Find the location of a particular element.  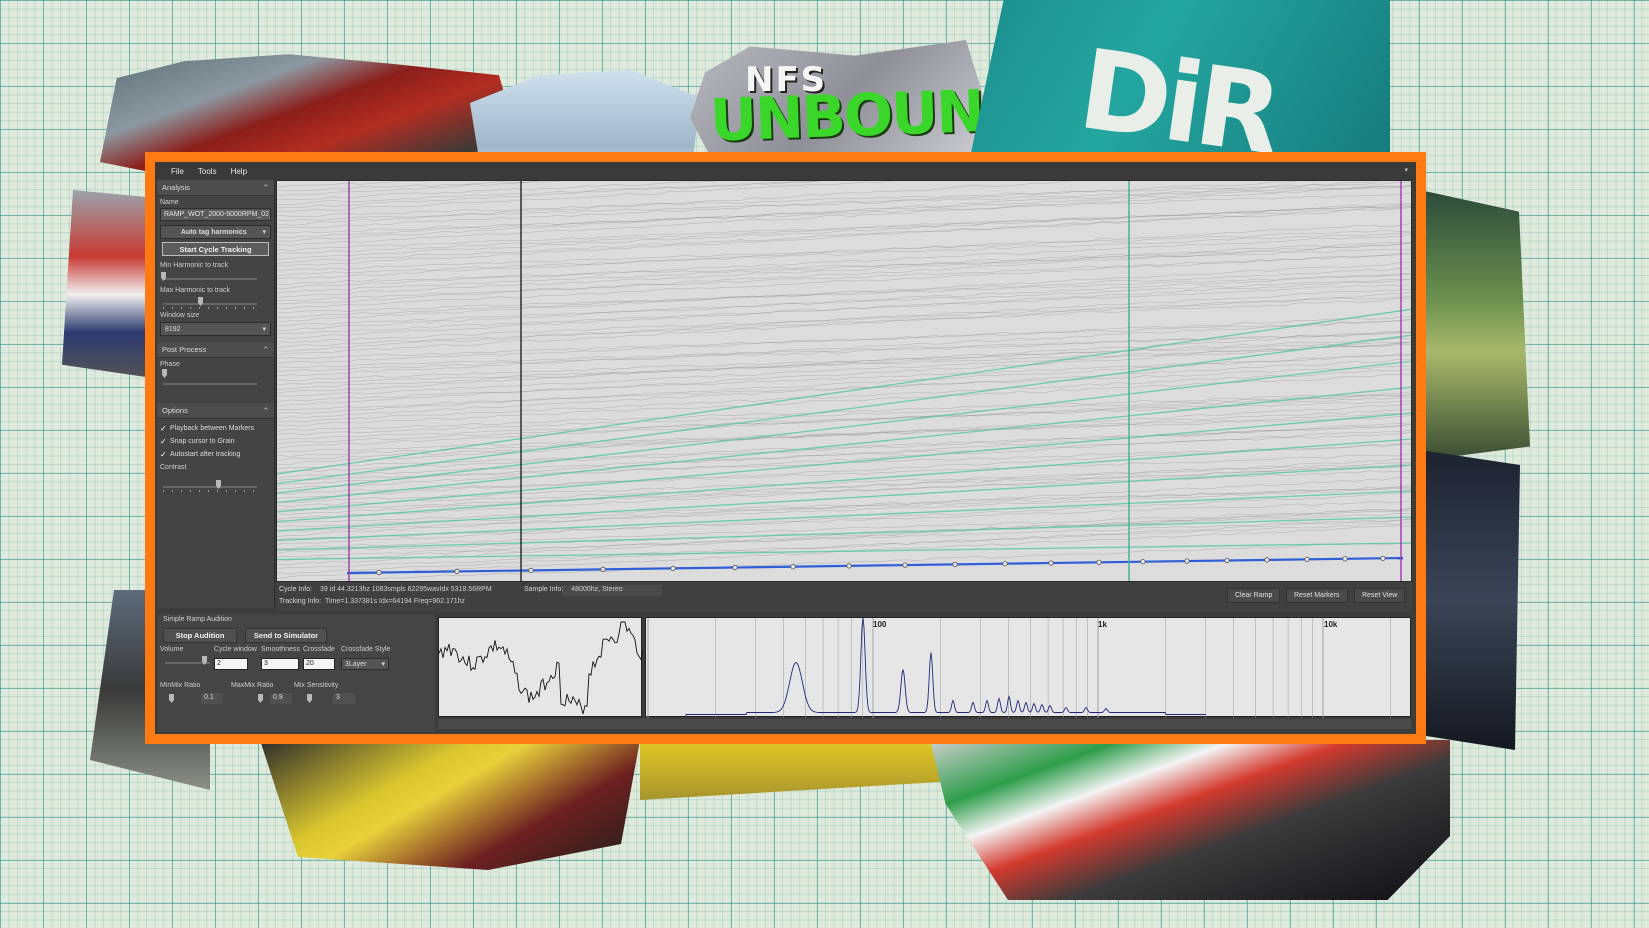

stop-audition-button: Stop Audition is located at coordinates (200, 635).